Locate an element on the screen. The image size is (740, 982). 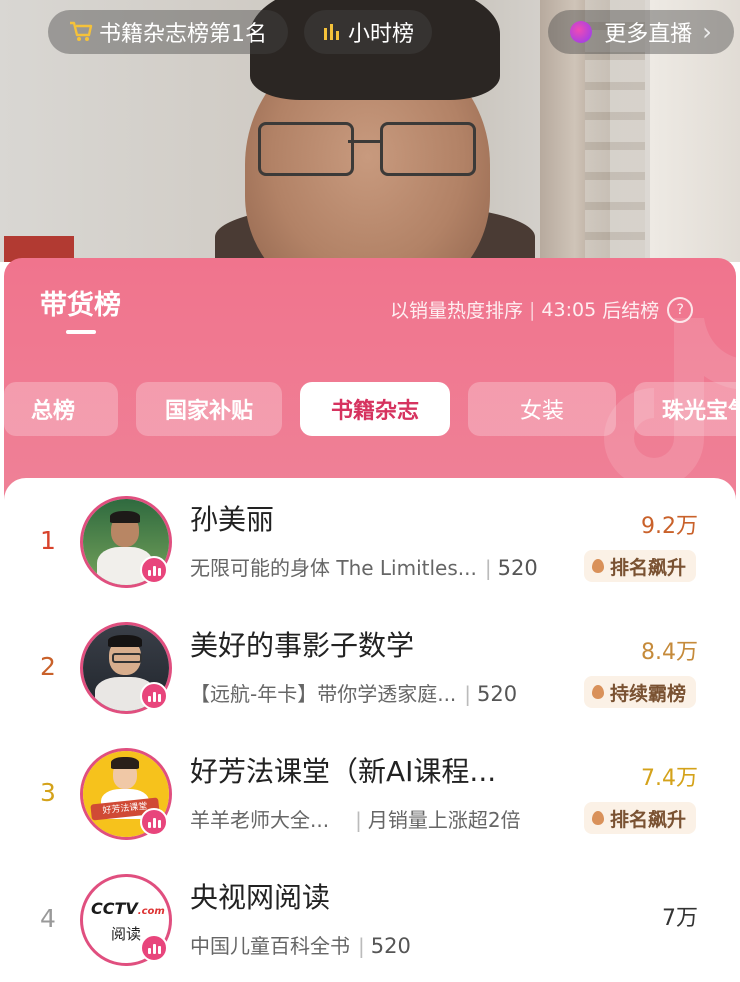
sales-amount: 7万 is located at coordinates (680, 918).